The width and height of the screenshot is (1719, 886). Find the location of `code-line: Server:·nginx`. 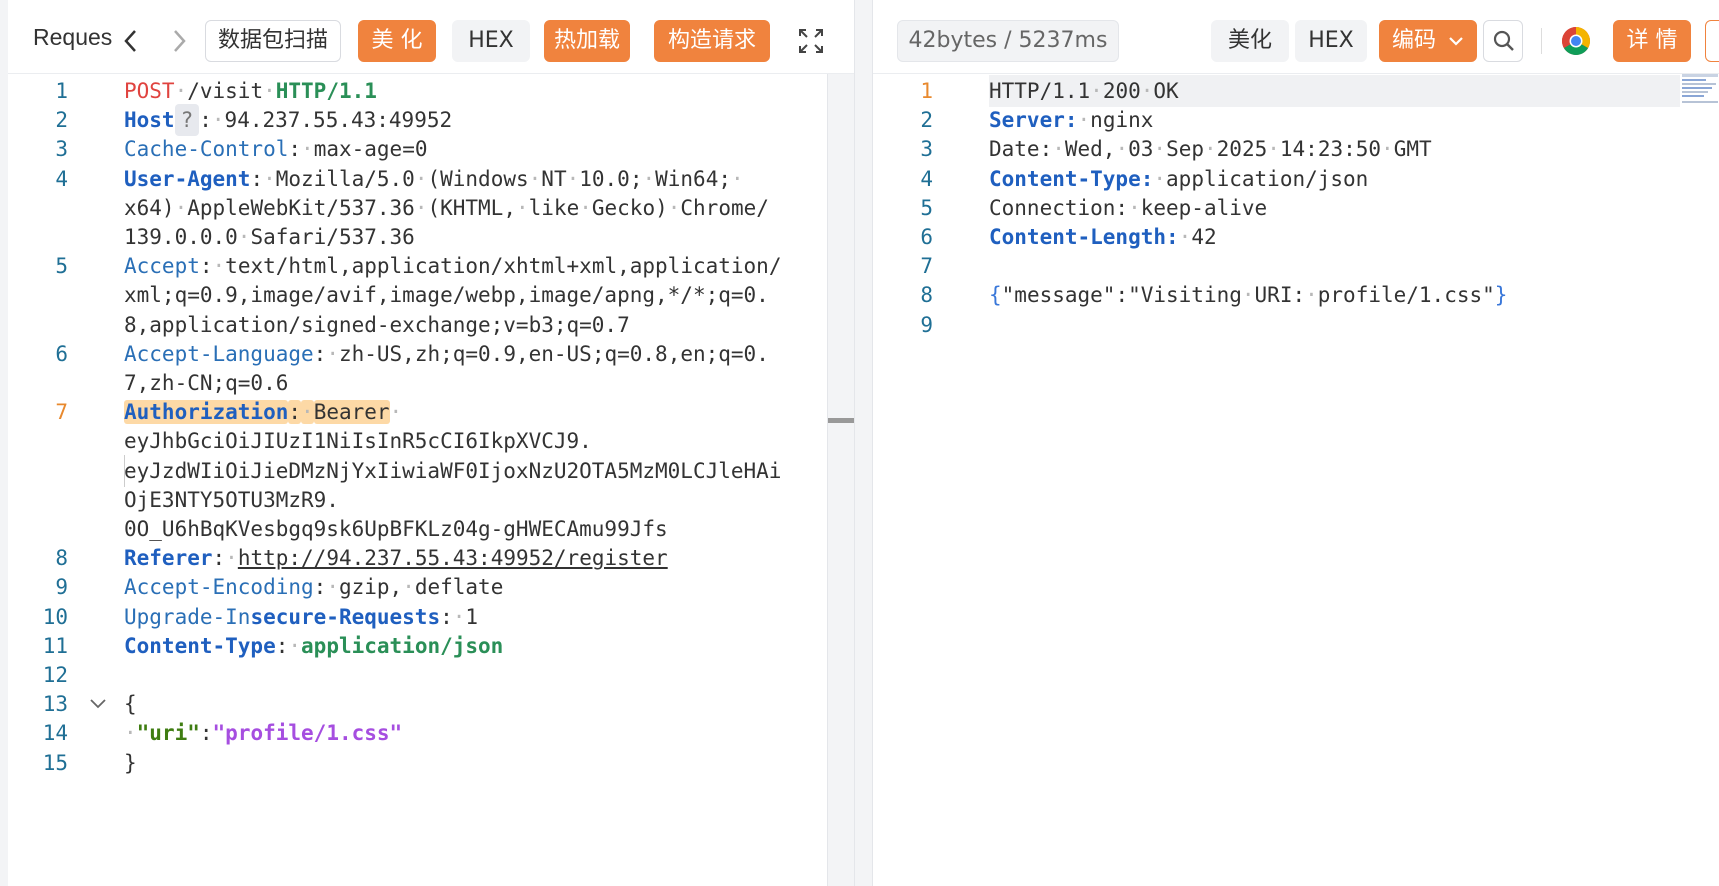

code-line: Server:·nginx is located at coordinates (1071, 120).